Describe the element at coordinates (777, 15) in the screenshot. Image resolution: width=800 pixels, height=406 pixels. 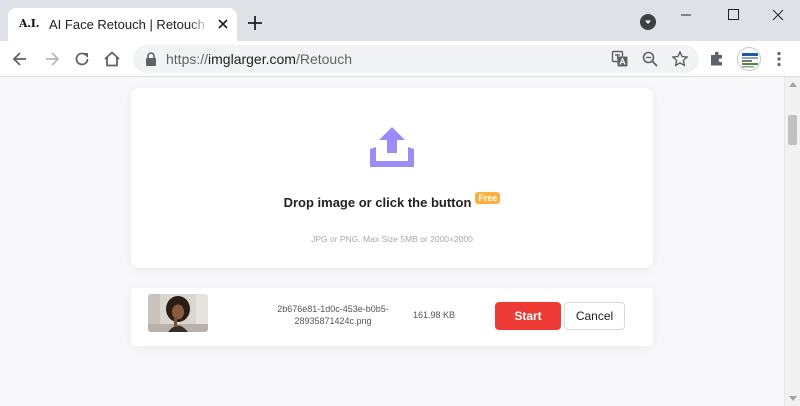
I see `window-close-icon` at that location.